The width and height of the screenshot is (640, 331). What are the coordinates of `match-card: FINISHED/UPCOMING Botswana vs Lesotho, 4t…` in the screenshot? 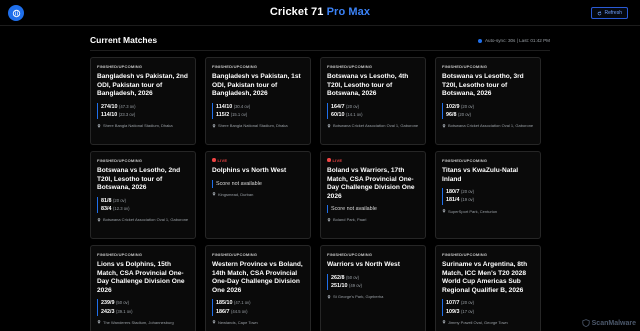 It's located at (373, 101).